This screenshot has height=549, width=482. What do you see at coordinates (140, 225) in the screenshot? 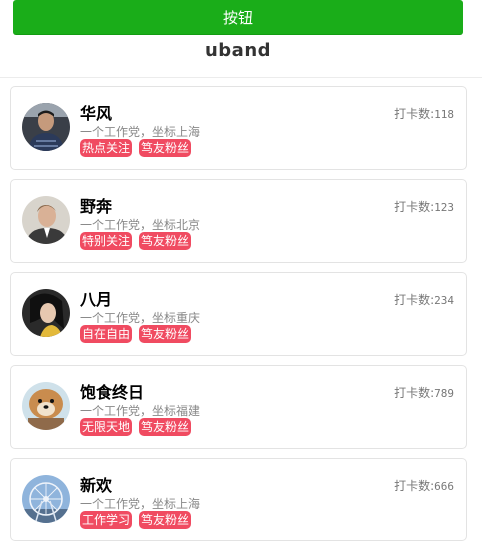
I see `user-description: 一个工作党，坐标北京` at bounding box center [140, 225].